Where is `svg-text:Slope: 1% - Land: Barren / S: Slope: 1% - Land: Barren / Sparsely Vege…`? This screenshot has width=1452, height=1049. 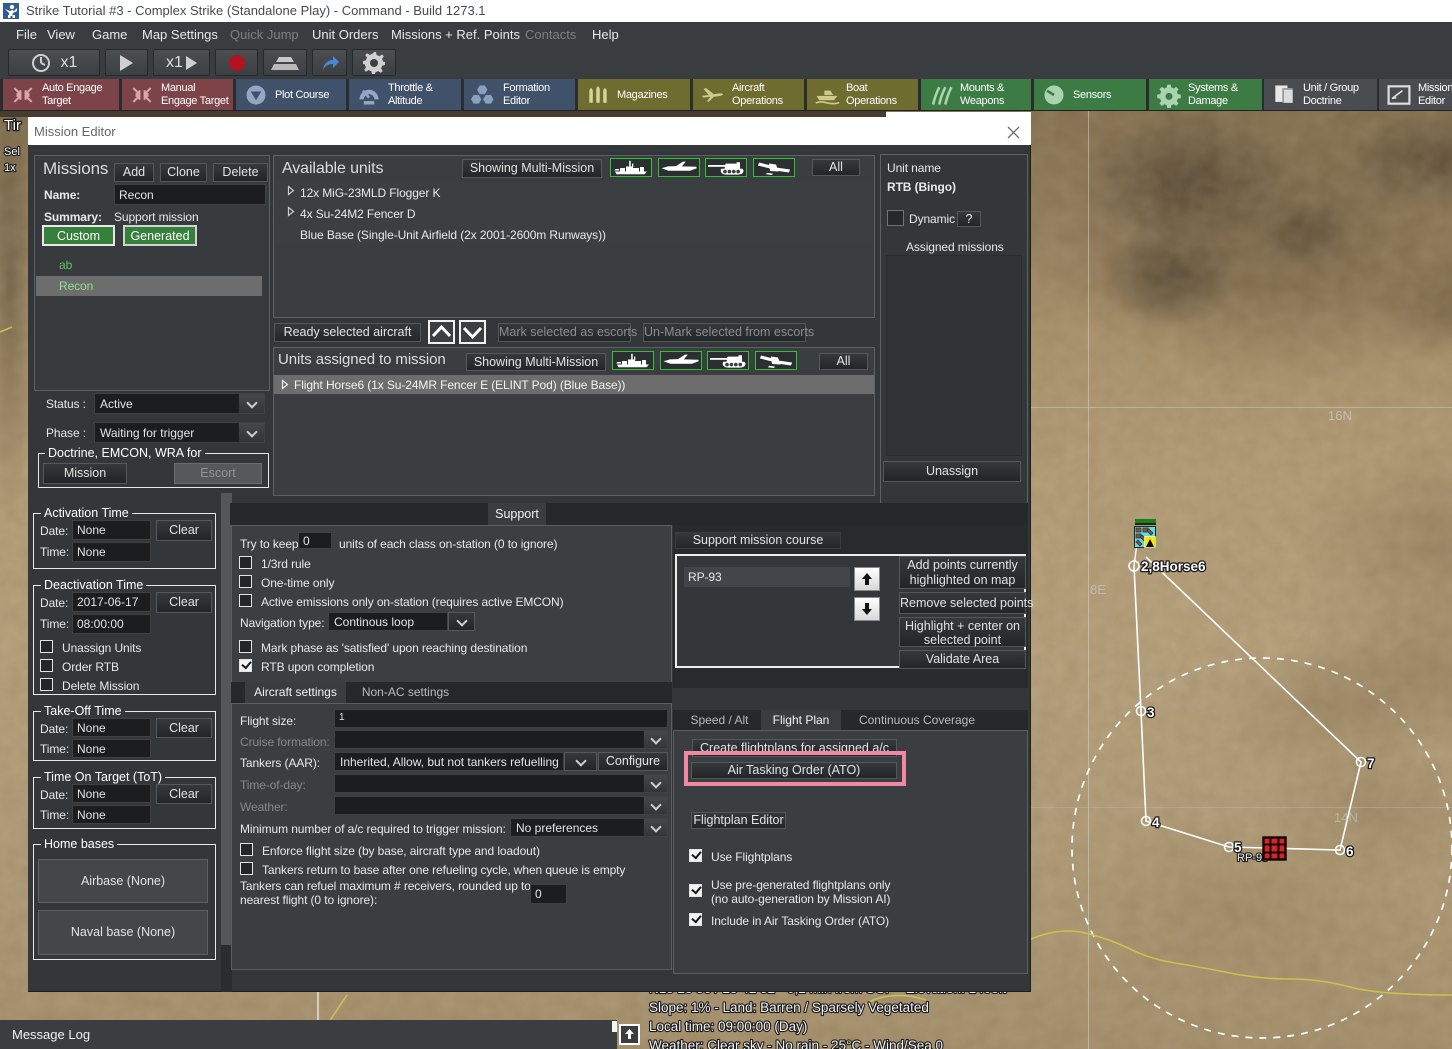 svg-text:Slope: 1% - Land: Barren / S: Slope: 1% - Land: Barren / Sparsely Vege… is located at coordinates (789, 1007).